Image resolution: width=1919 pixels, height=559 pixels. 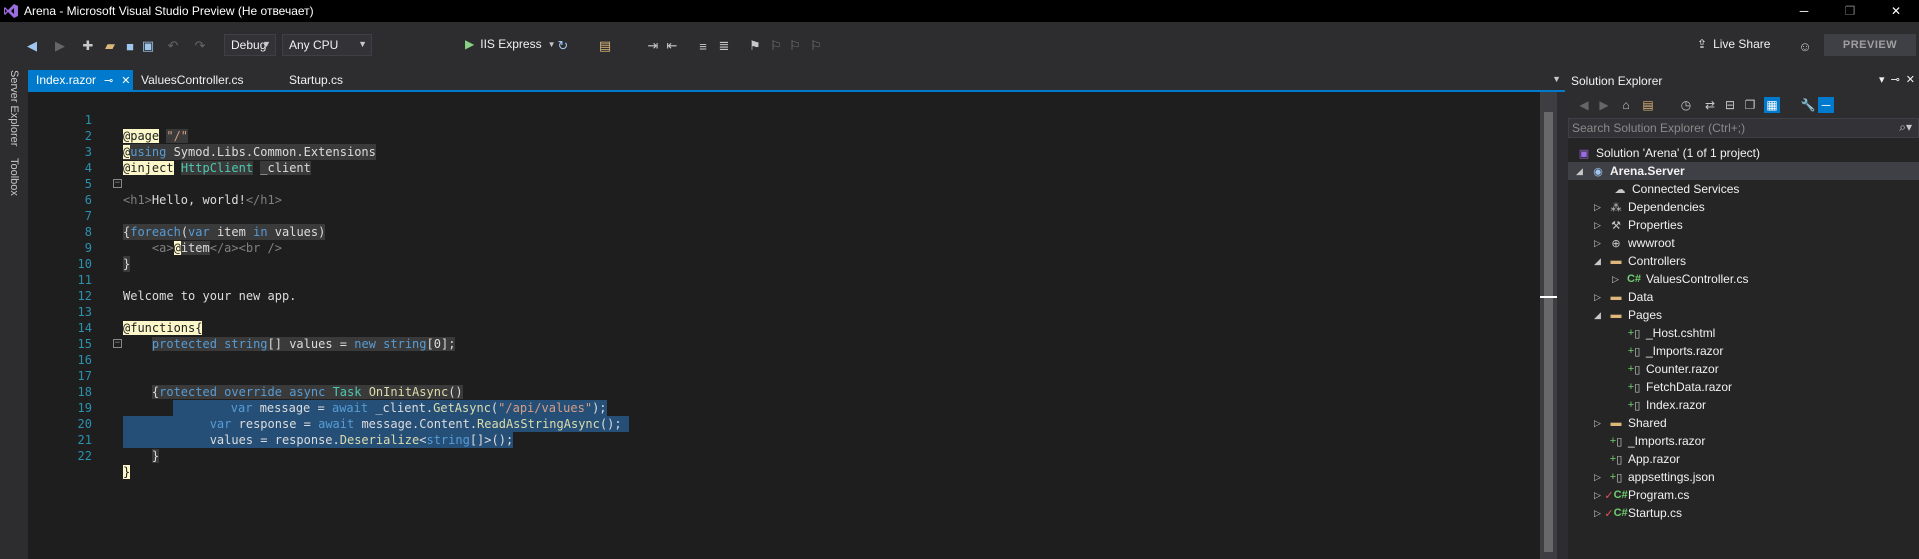 I want to click on tab-index-razor: Index.razor ⊸ ✕, so click(x=80, y=80).